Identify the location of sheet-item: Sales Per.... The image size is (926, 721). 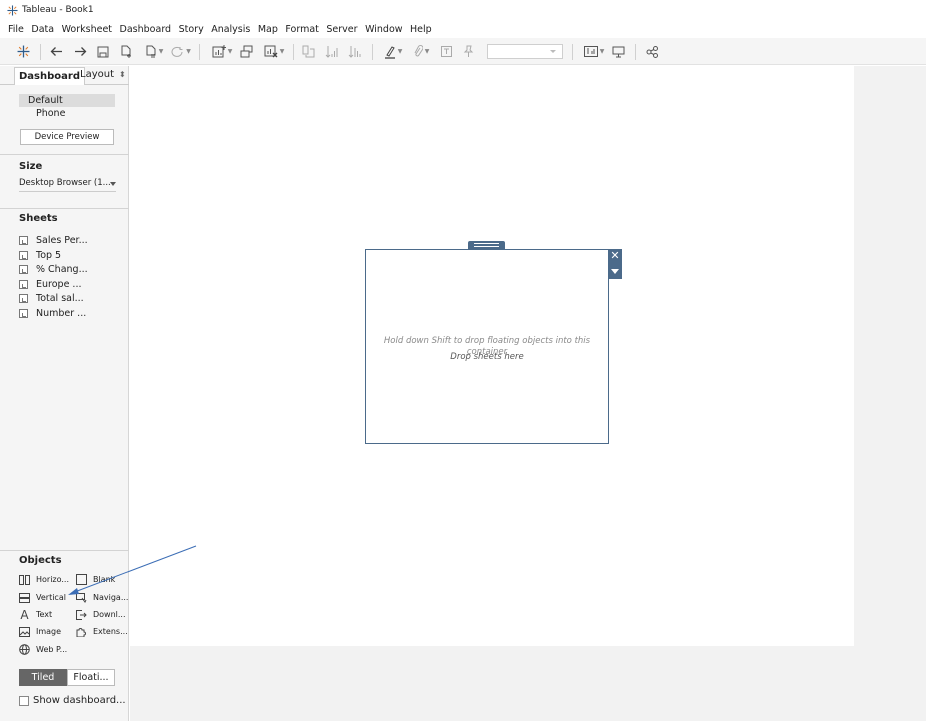
(53, 240).